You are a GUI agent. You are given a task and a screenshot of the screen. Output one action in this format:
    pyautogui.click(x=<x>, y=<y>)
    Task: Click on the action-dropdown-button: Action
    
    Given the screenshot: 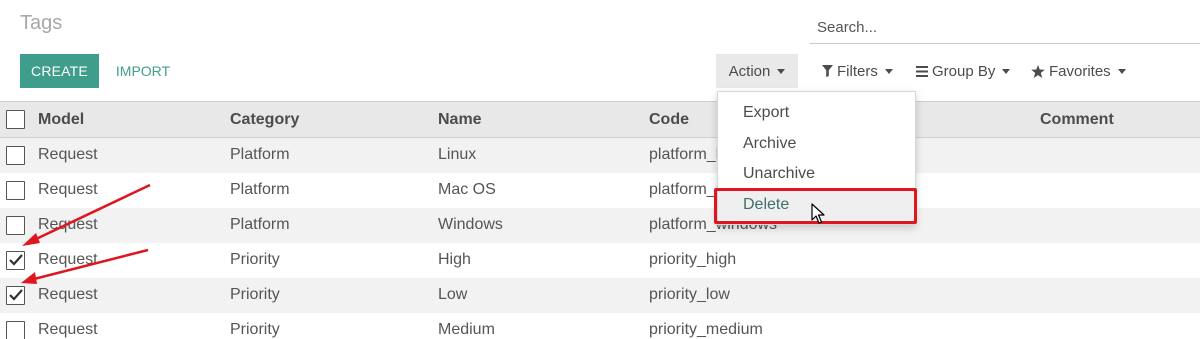 What is the action you would take?
    pyautogui.click(x=757, y=71)
    